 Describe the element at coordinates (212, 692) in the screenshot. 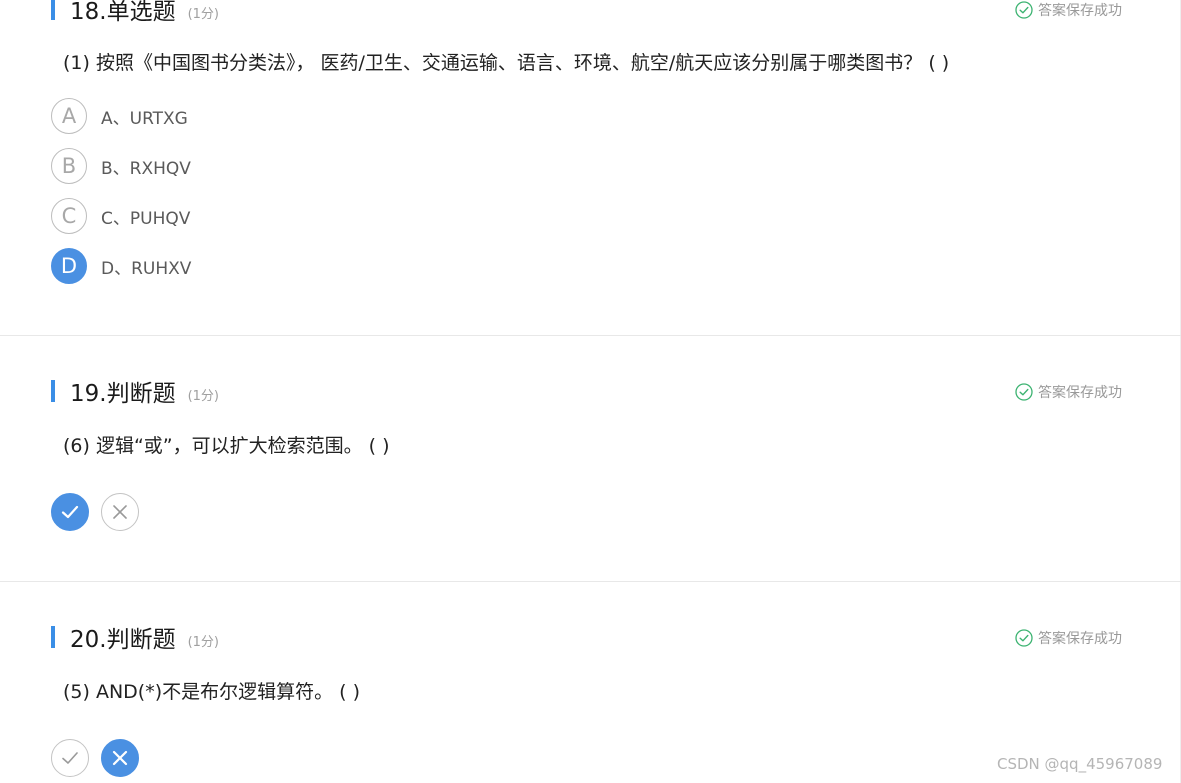

I see `question-text: (5) AND(*)不是布尔逻辑算符。 ( )` at that location.